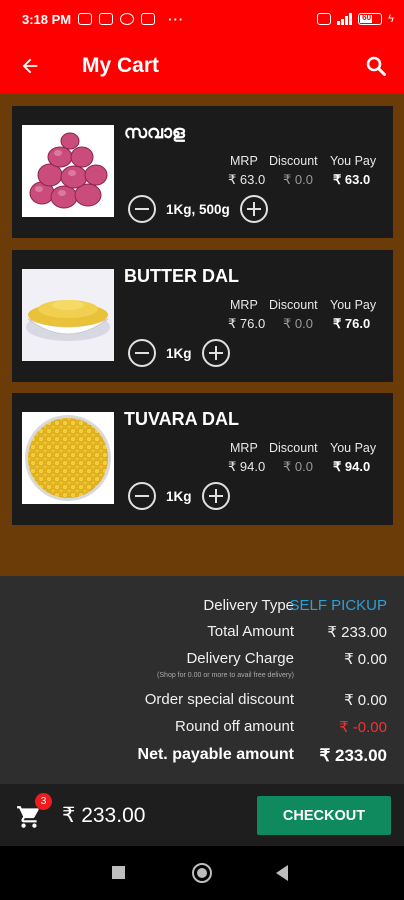  What do you see at coordinates (104, 815) in the screenshot?
I see `cart-total: ₹ 233.00` at bounding box center [104, 815].